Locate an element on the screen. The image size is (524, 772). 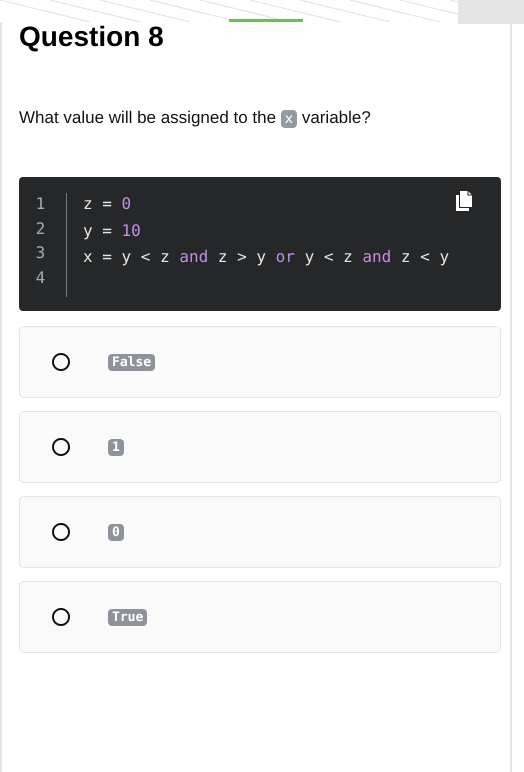
answer-label: False is located at coordinates (132, 362).